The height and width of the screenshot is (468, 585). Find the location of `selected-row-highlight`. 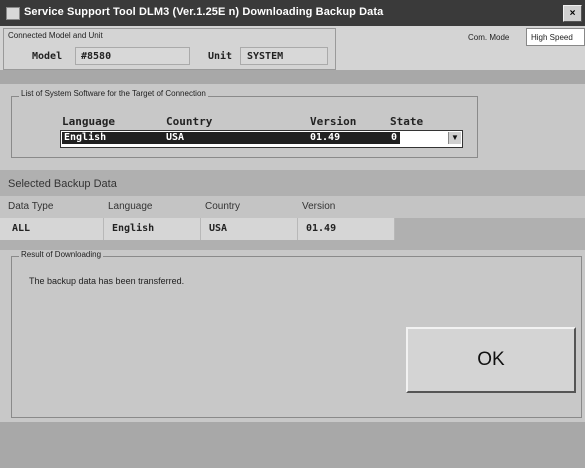

selected-row-highlight is located at coordinates (231, 138).